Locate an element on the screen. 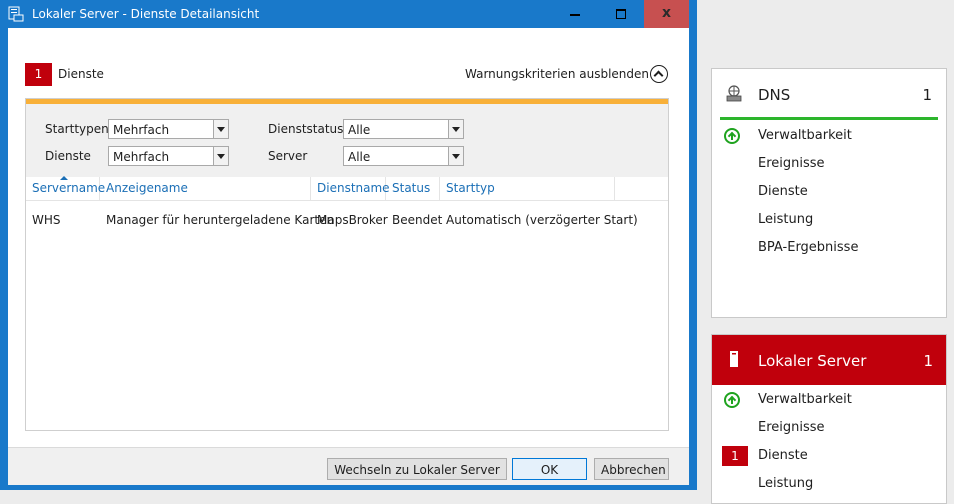 Image resolution: width=954 pixels, height=504 pixels. dialog-footer: Wechseln zu Lokaler Server OK Abbrechen is located at coordinates (348, 466).